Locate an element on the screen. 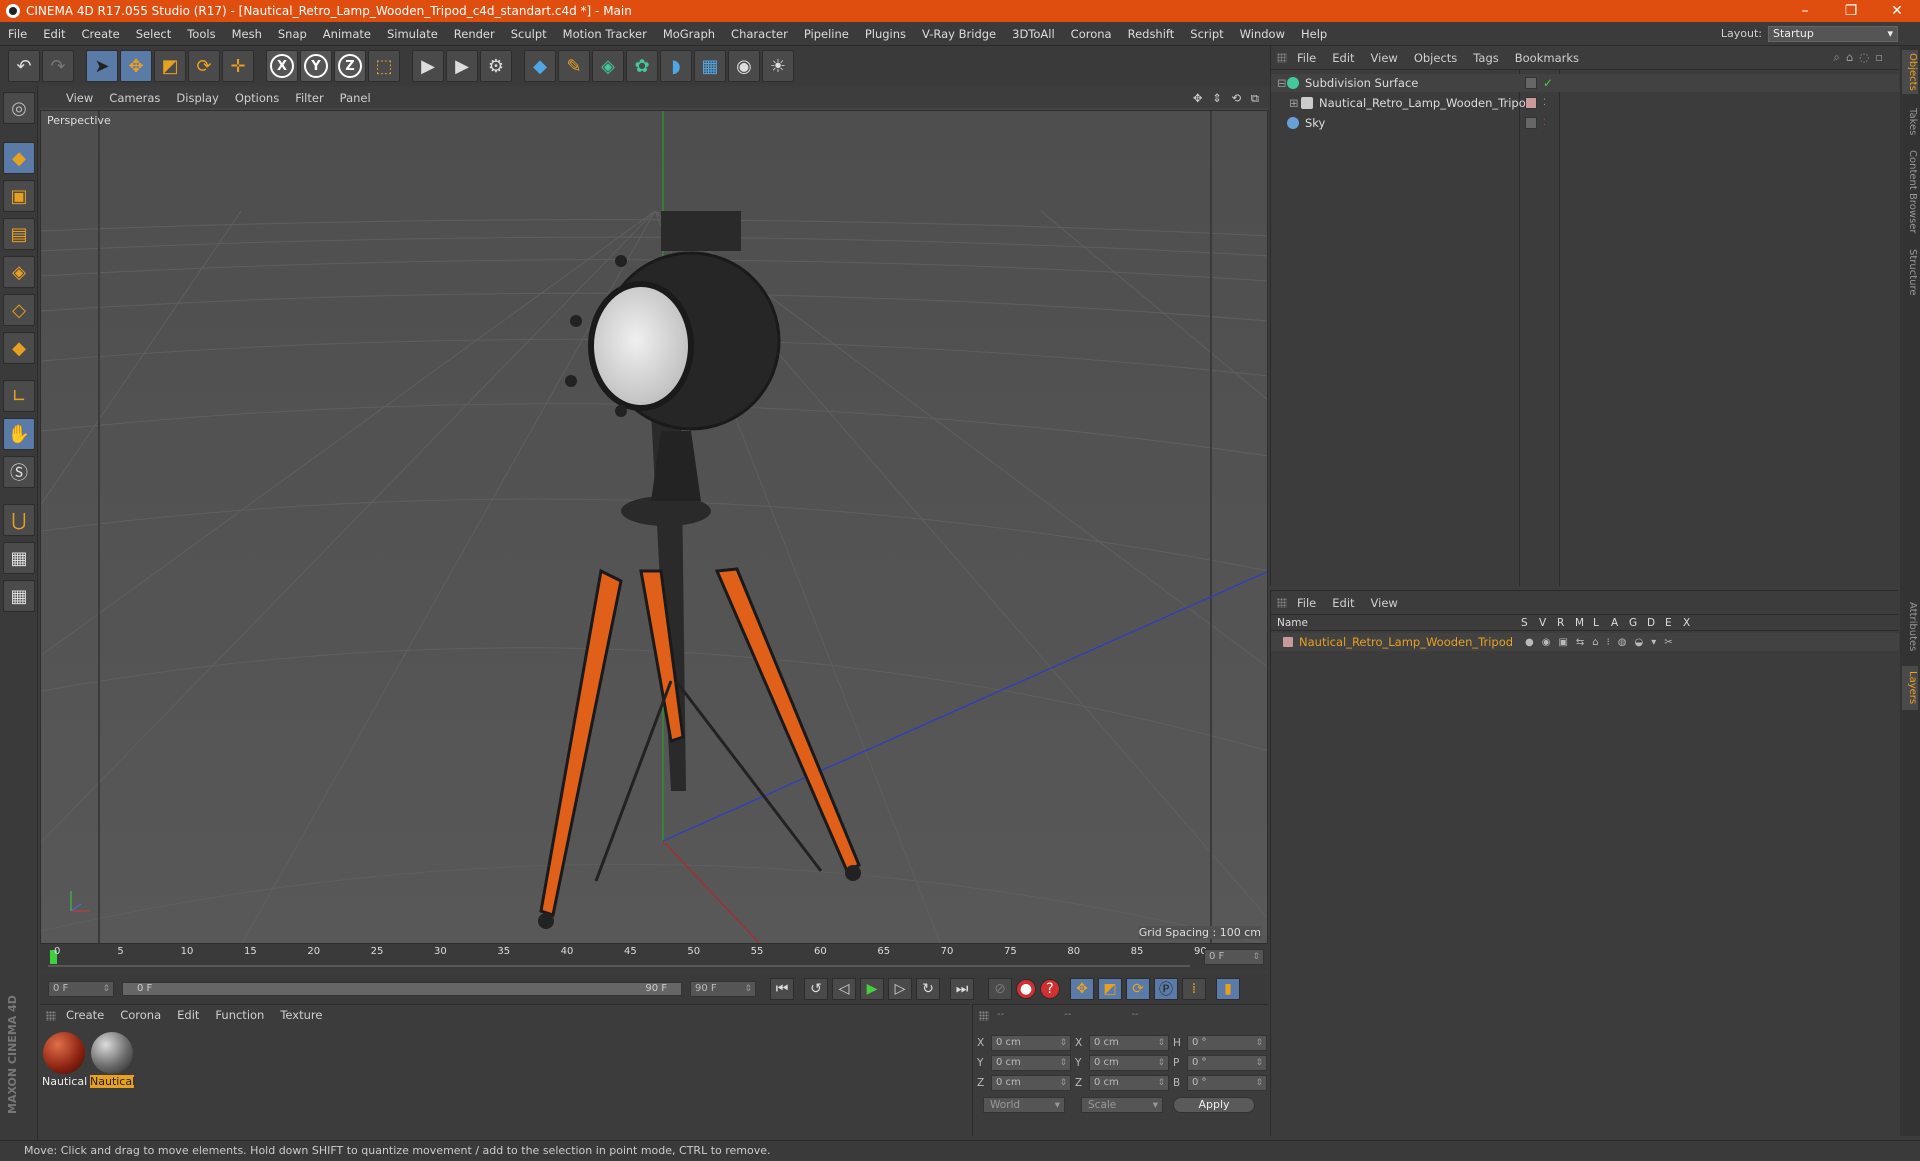 This screenshot has width=1920, height=1161. menu-motion-tracker: Motion Tracker is located at coordinates (605, 34).